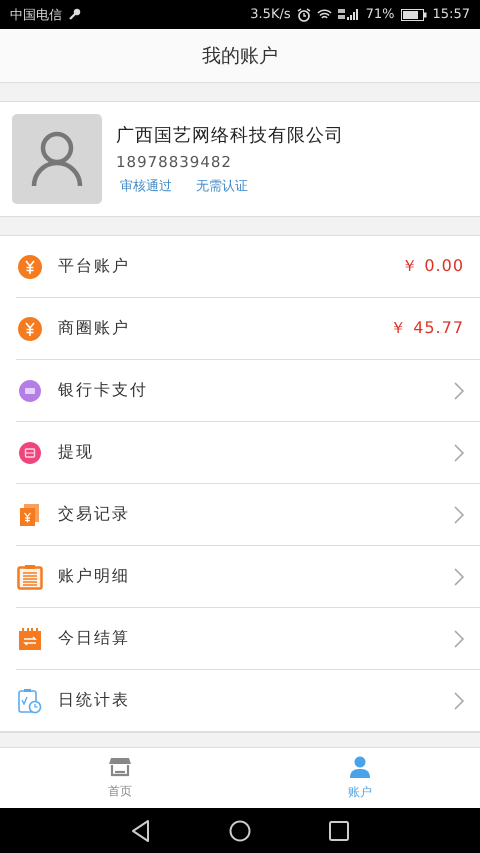 The height and width of the screenshot is (853, 480). Describe the element at coordinates (380, 14) in the screenshot. I see `battery-percent: 71%` at that location.